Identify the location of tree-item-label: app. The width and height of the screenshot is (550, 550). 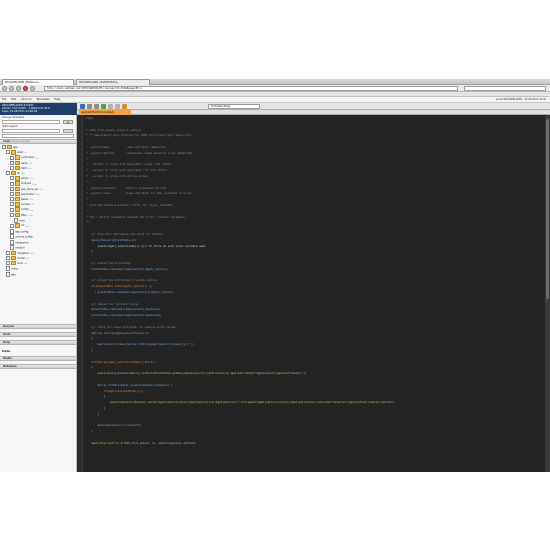
(15, 148).